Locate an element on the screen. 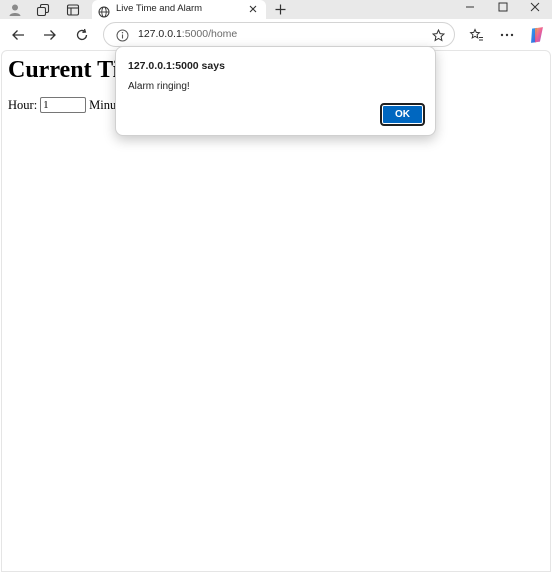  site-info-icon is located at coordinates (122, 35).